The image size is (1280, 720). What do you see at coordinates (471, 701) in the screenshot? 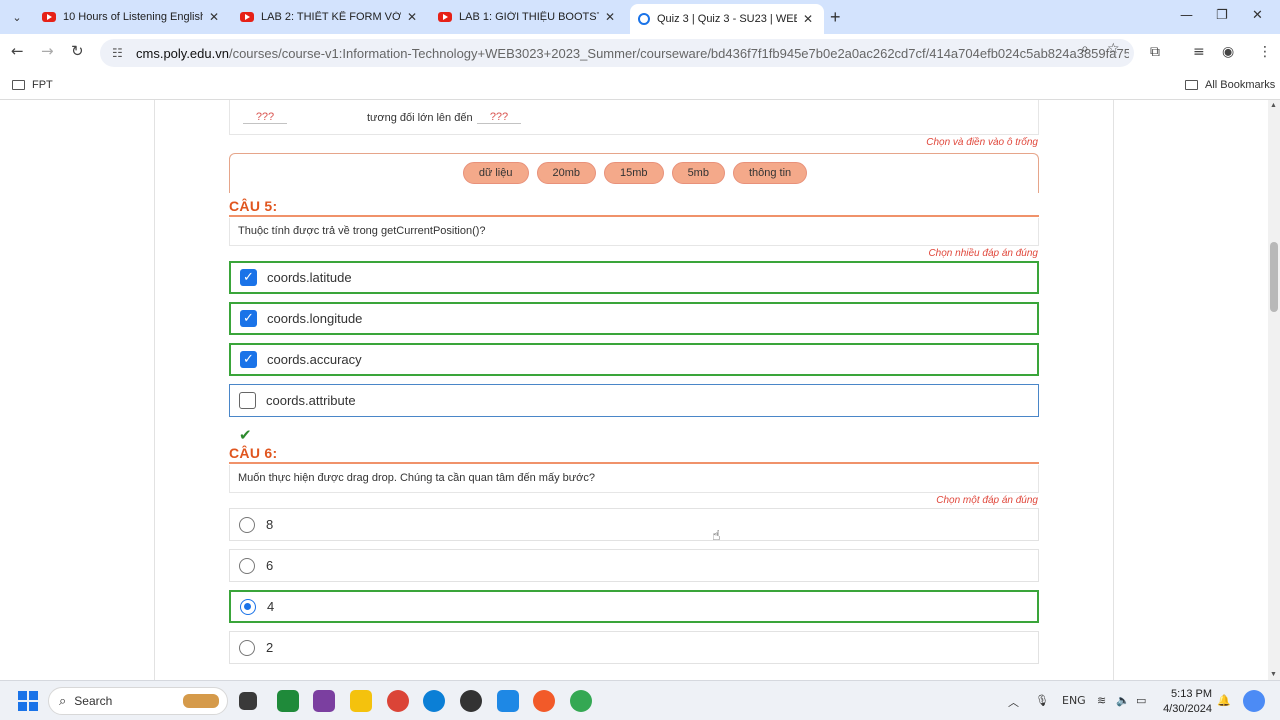
I see `github-desktop-icon` at bounding box center [471, 701].